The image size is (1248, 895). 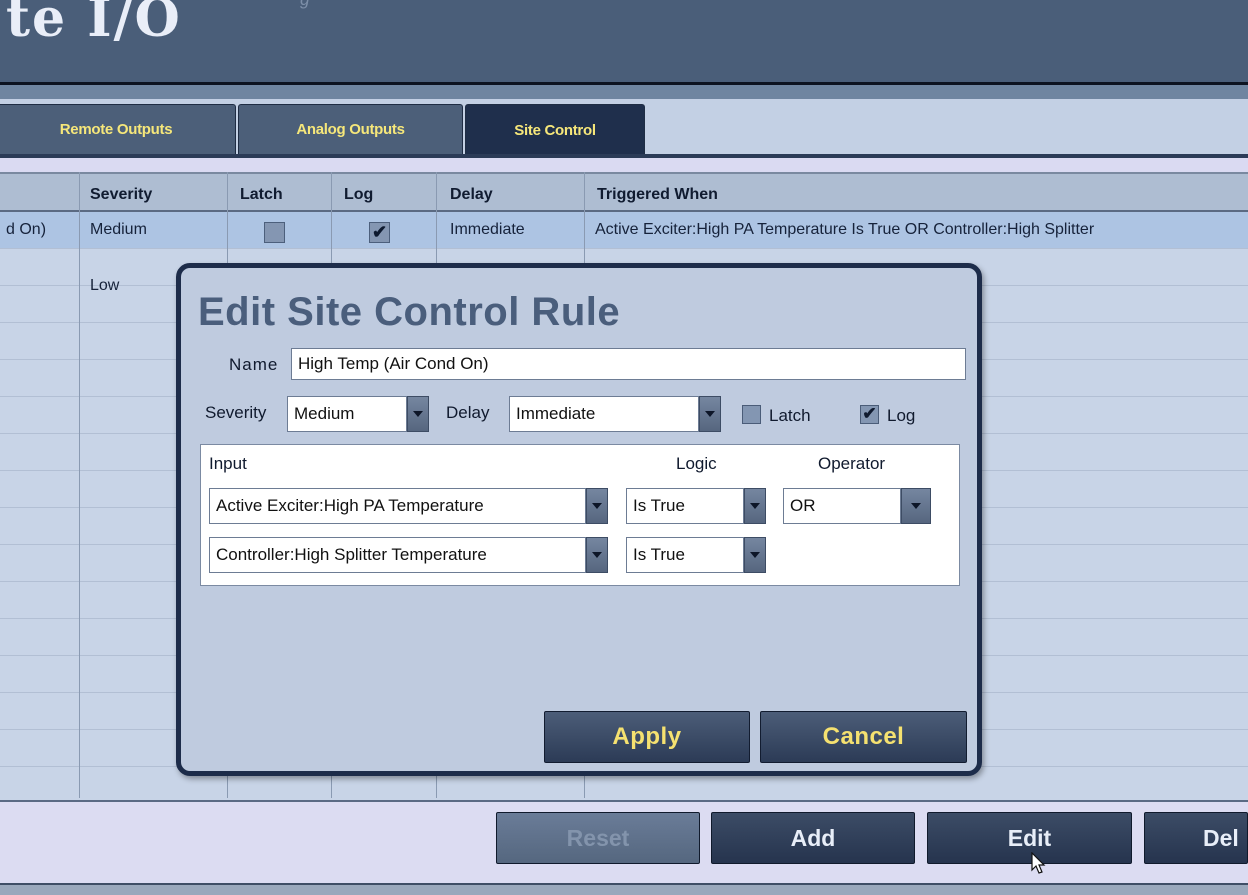 What do you see at coordinates (358, 195) in the screenshot?
I see `column-header-log: Log` at bounding box center [358, 195].